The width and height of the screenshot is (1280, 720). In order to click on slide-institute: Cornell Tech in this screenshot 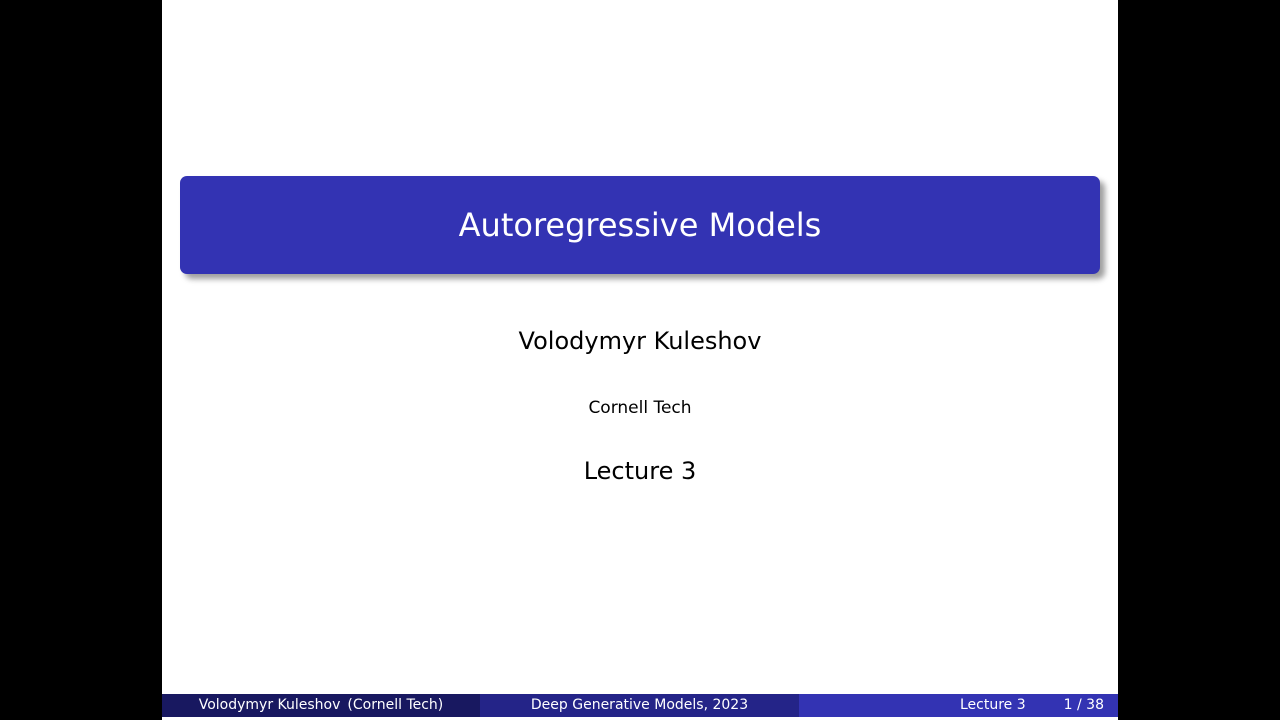, I will do `click(640, 408)`.